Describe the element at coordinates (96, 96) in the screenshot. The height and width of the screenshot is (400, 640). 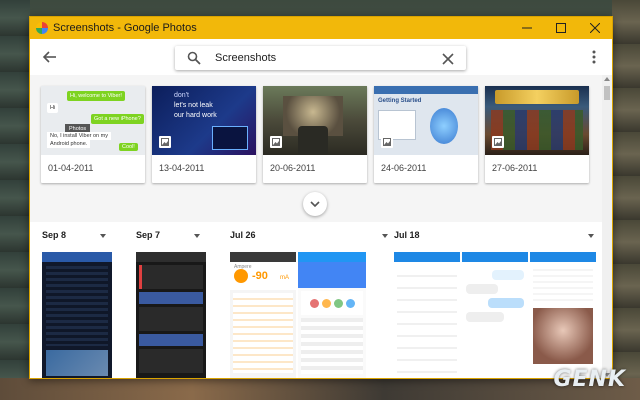
I see `chat-bubble: Hi, welcome to Viber!` at that location.